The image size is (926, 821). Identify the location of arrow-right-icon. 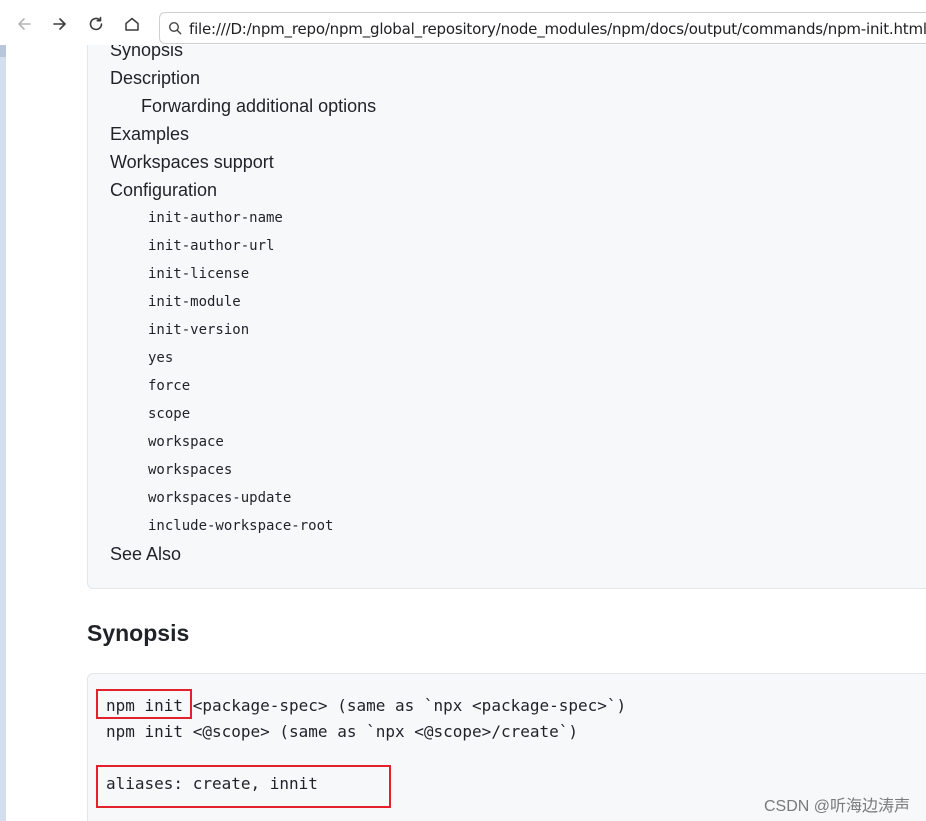
(59, 24).